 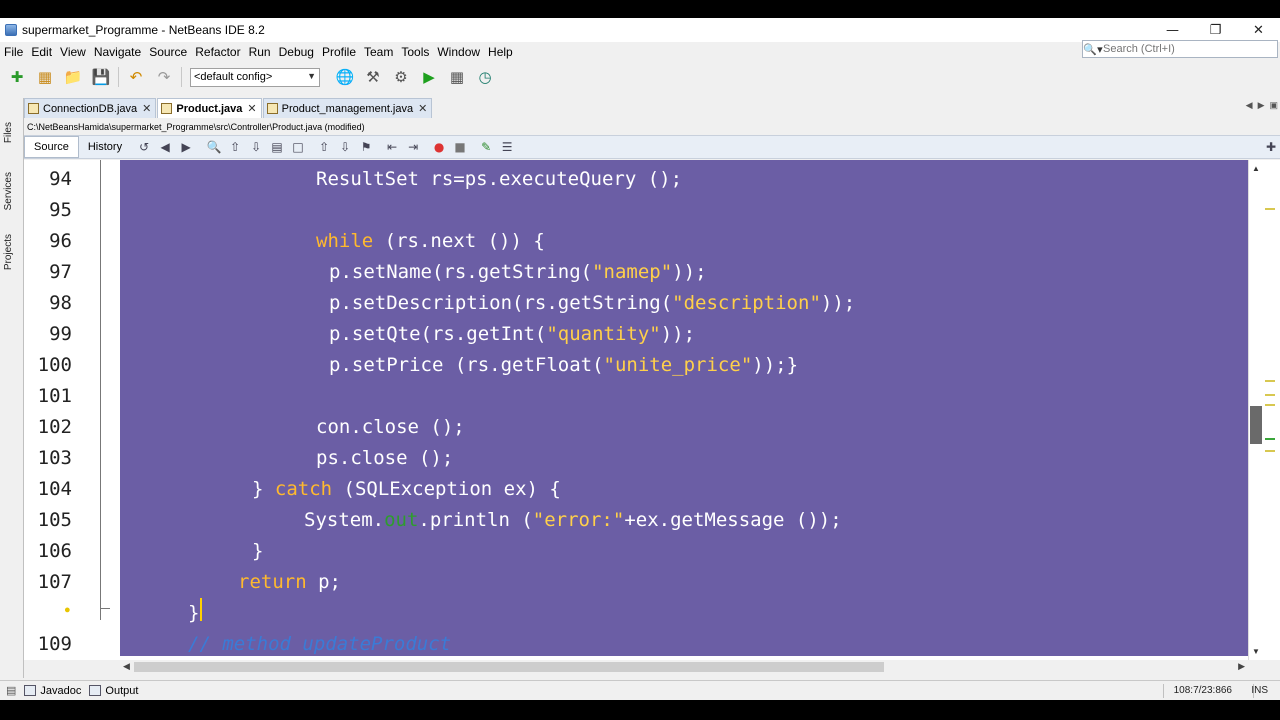 What do you see at coordinates (209, 108) in the screenshot?
I see `tab-product: Product.java ✕` at bounding box center [209, 108].